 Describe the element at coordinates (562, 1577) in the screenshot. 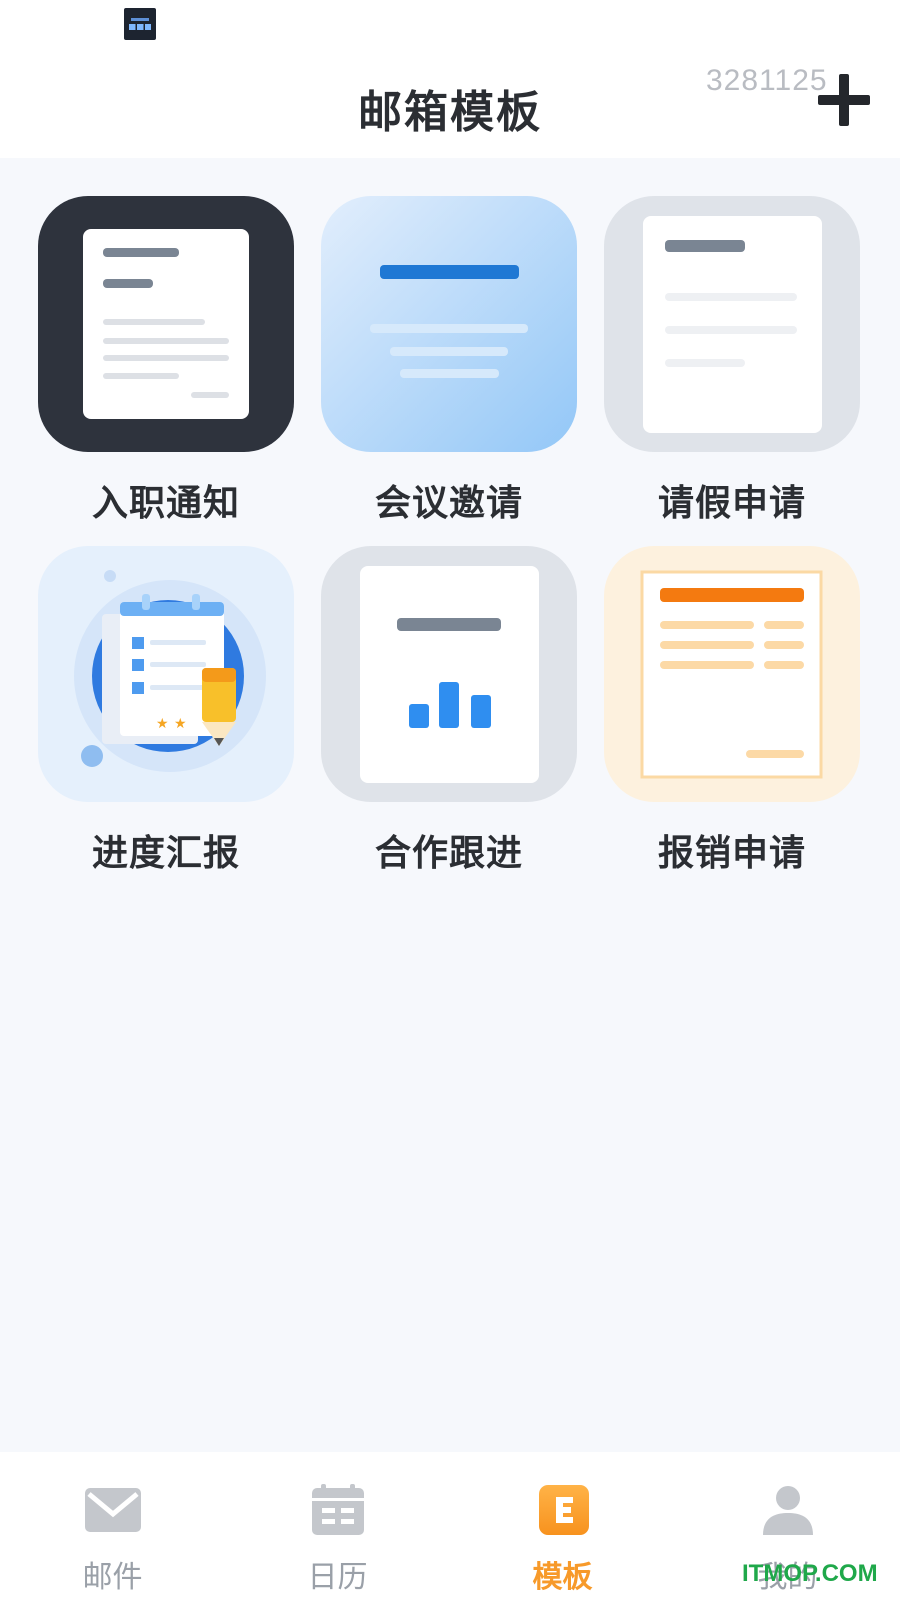

I see `nav-label: 模板` at that location.